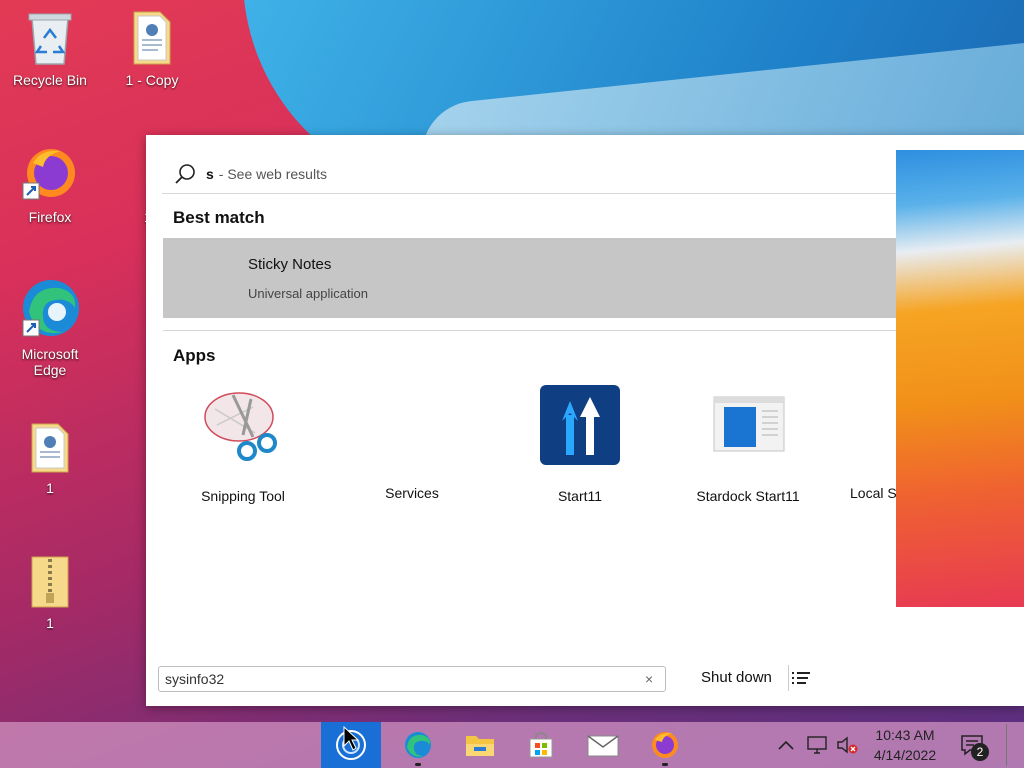 This screenshot has height=768, width=1024. I want to click on search-query-text: s, so click(210, 174).